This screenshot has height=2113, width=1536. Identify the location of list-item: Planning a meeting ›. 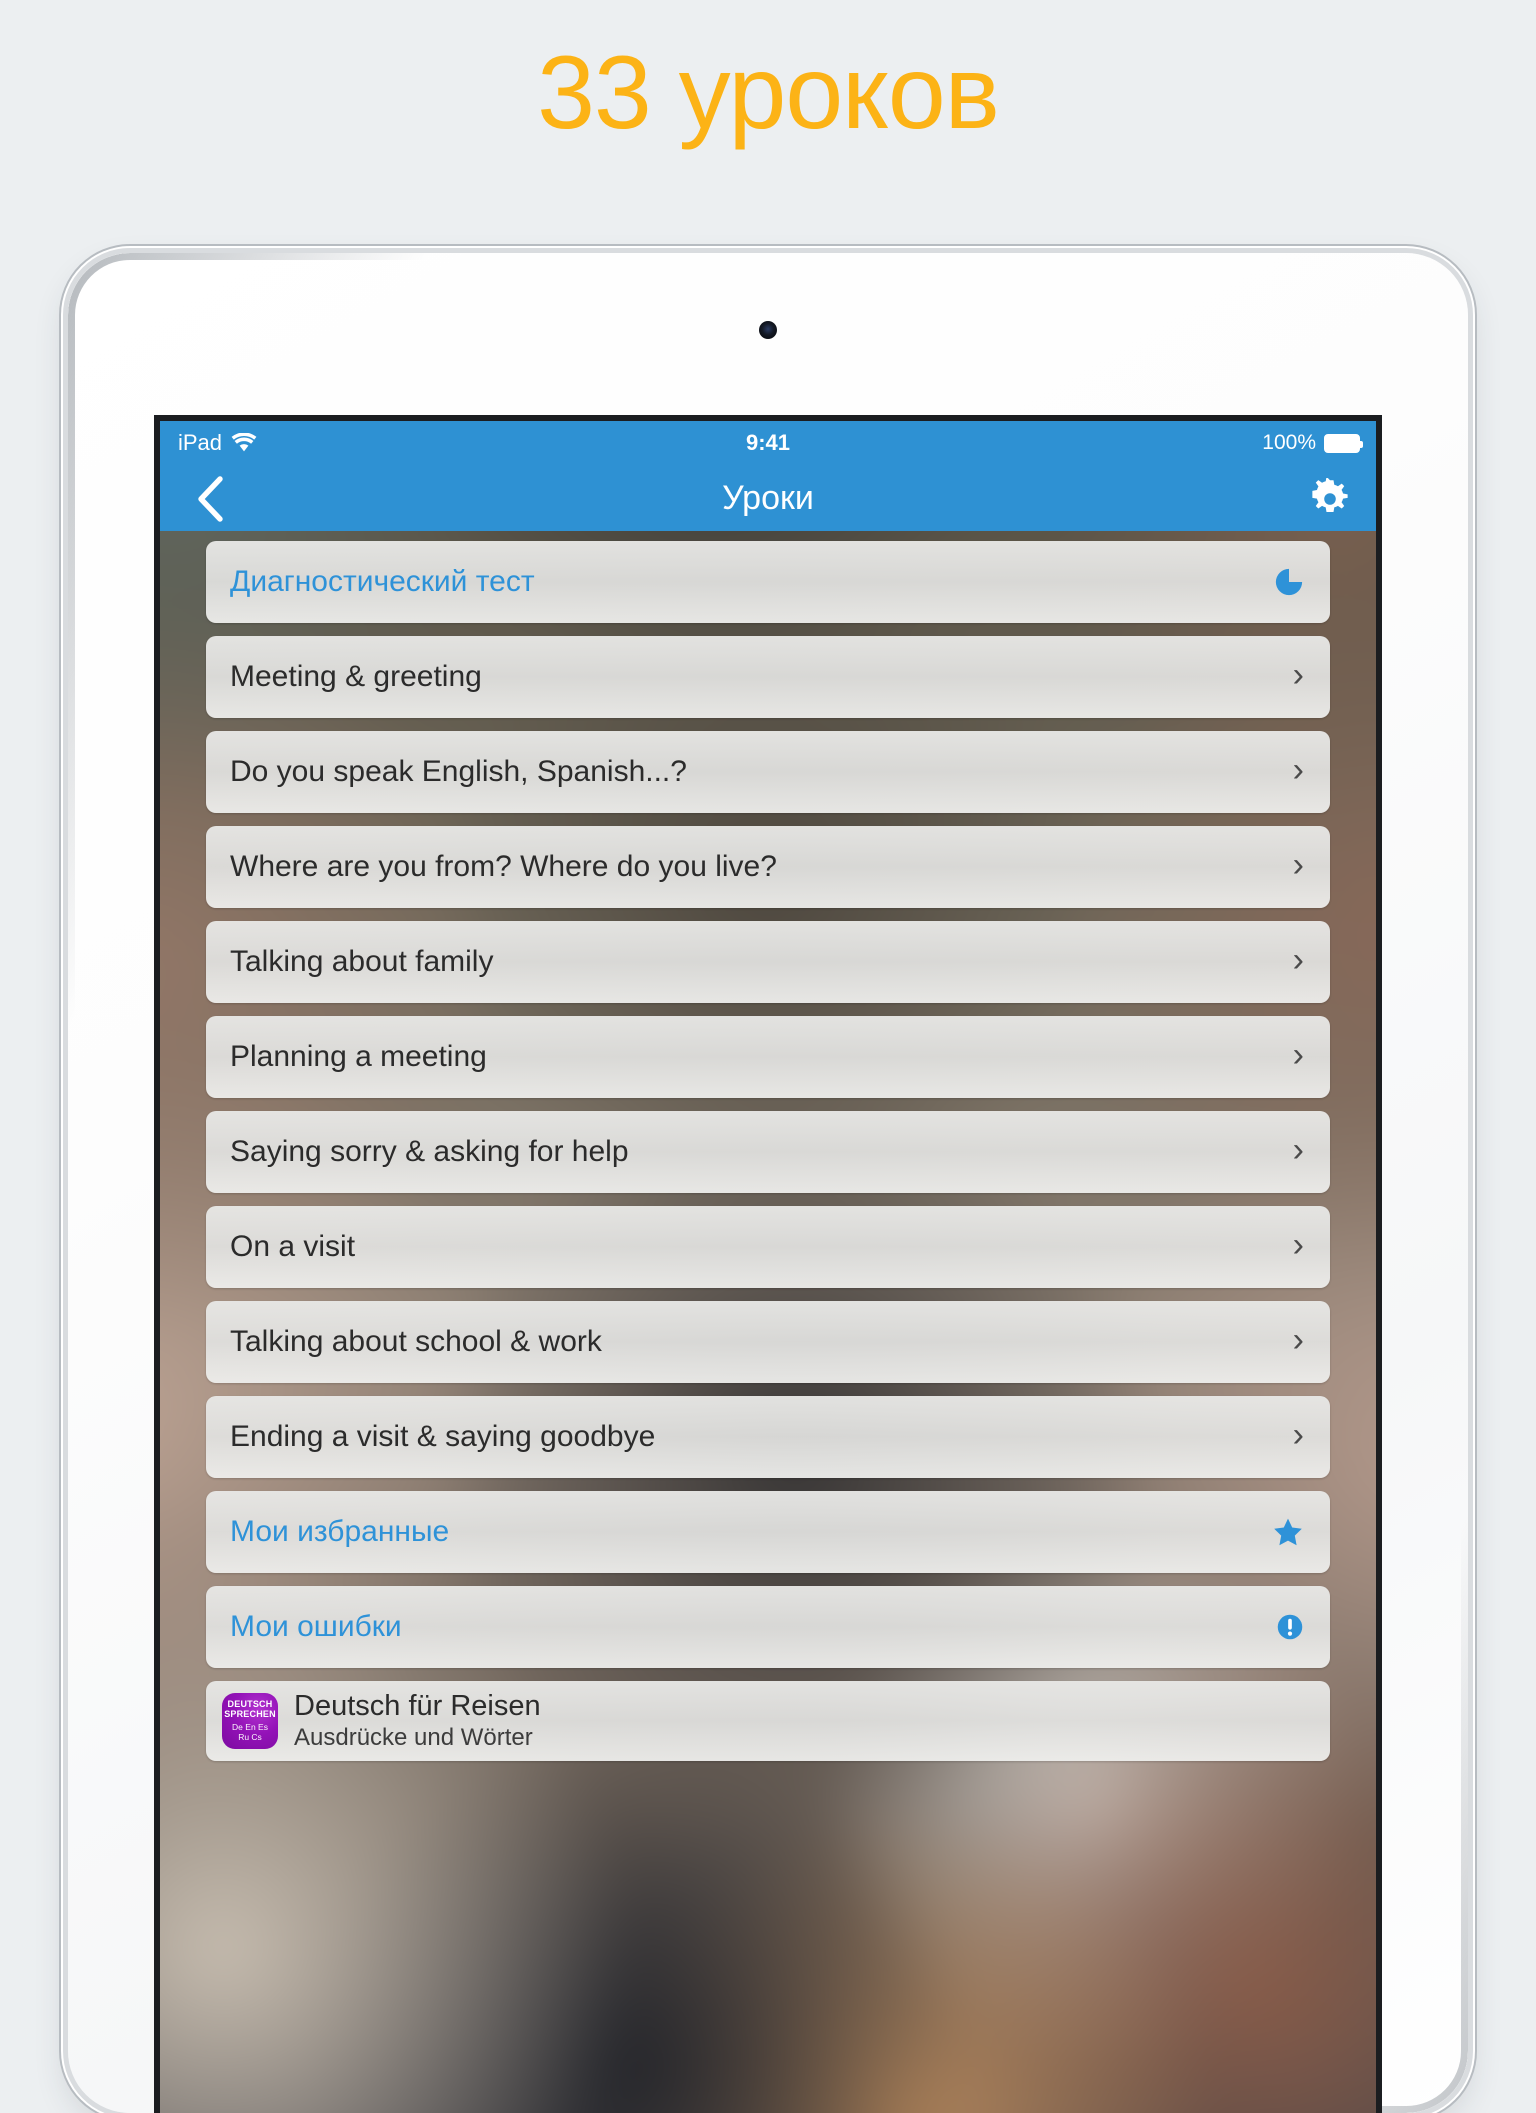
(768, 1057).